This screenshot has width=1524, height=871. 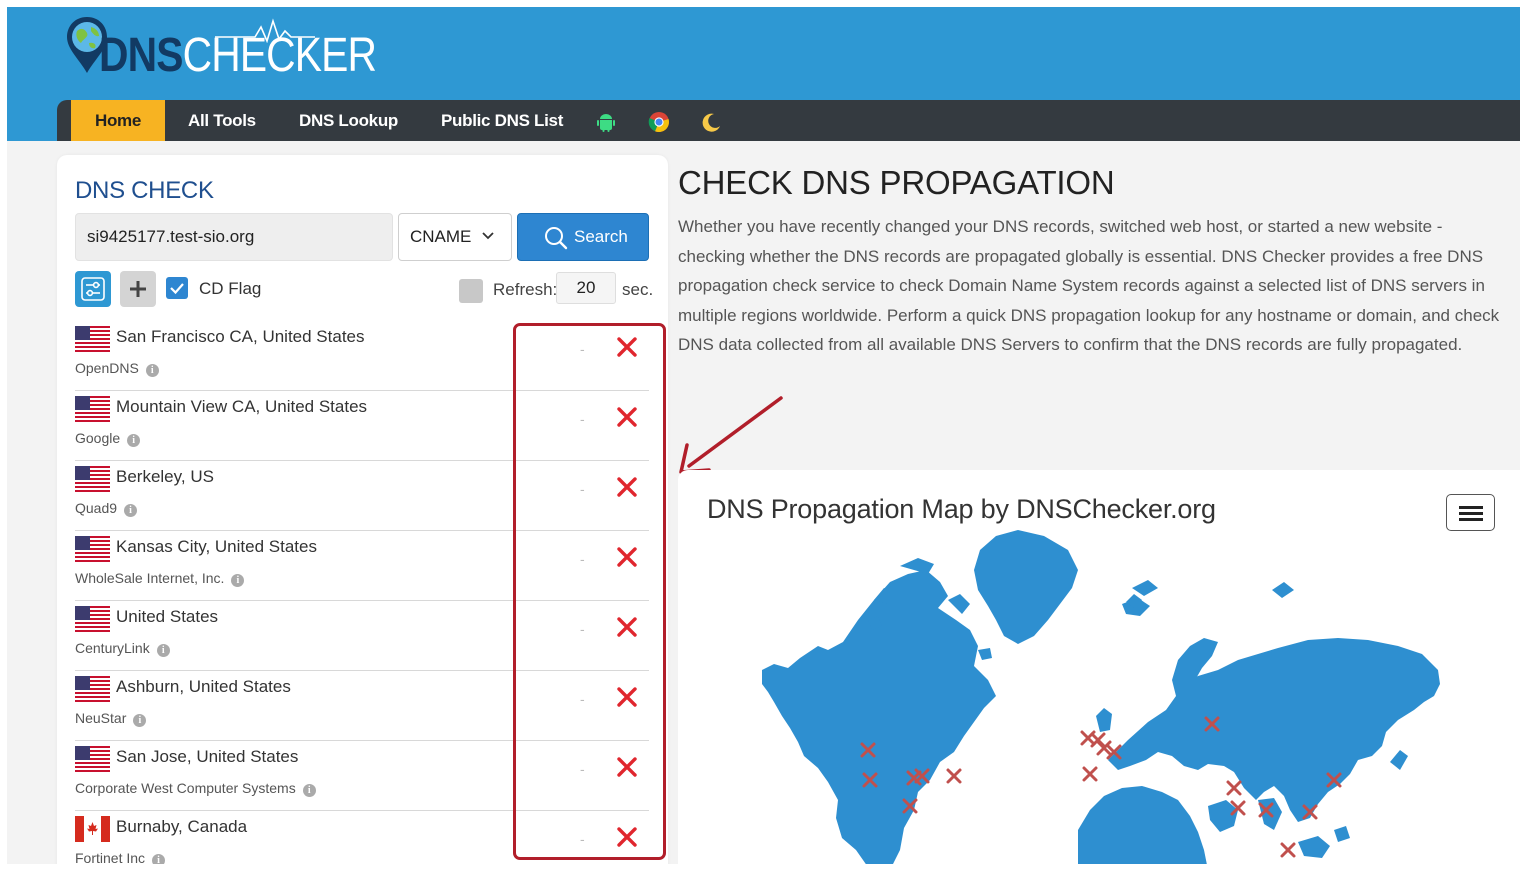 What do you see at coordinates (92, 829) in the screenshot?
I see `ca-flag-icon` at bounding box center [92, 829].